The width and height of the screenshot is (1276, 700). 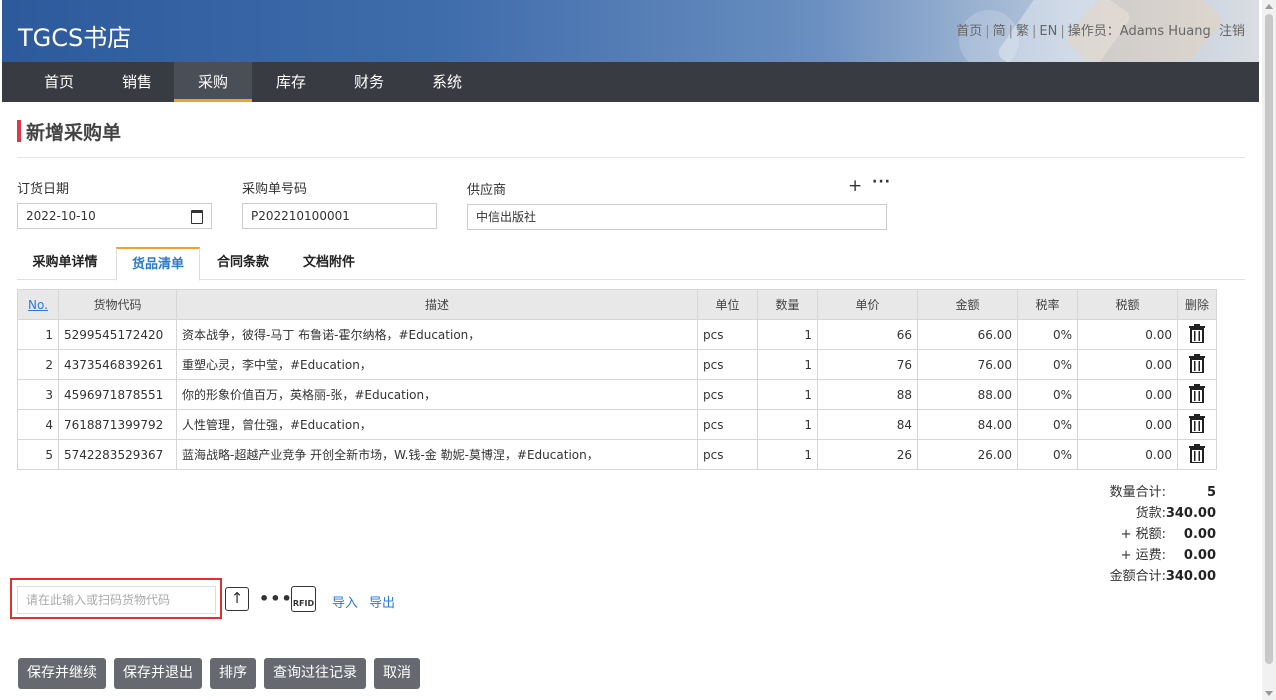 I want to click on po-number-value: P202210100001, so click(x=300, y=216).